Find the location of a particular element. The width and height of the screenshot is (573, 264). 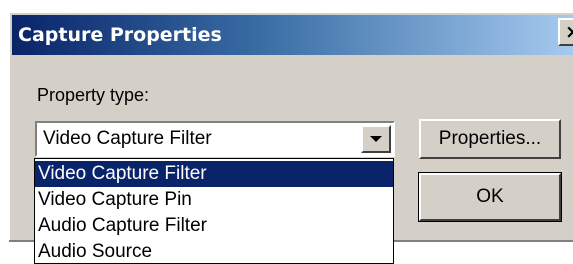

dropdown-item-video-capture-filter: Video Capture Filter is located at coordinates (214, 174).